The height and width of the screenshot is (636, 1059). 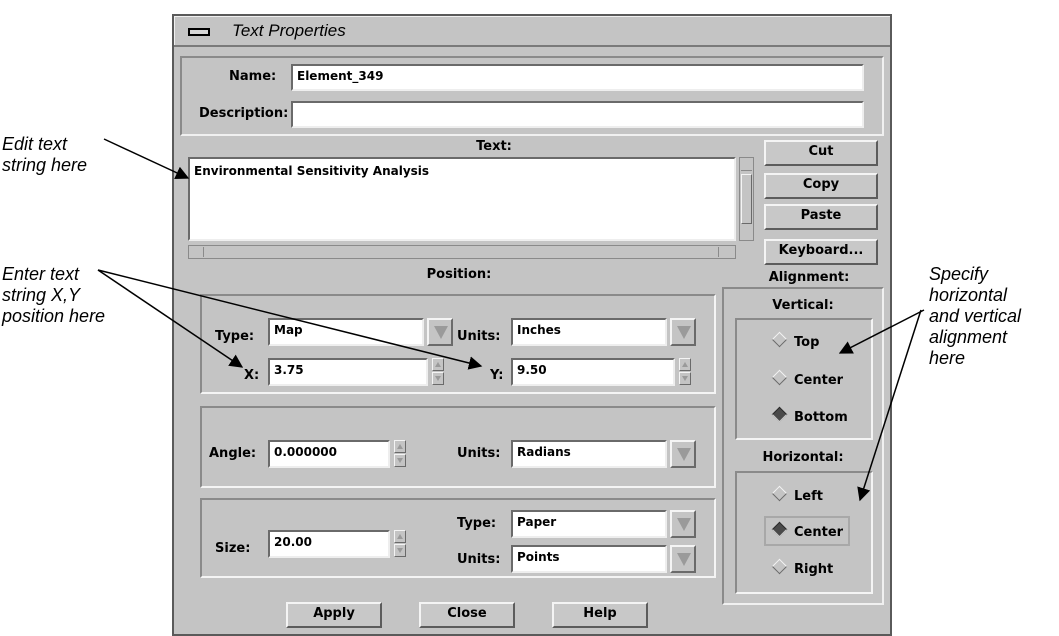 I want to click on position-type-label: Type:, so click(x=235, y=336).